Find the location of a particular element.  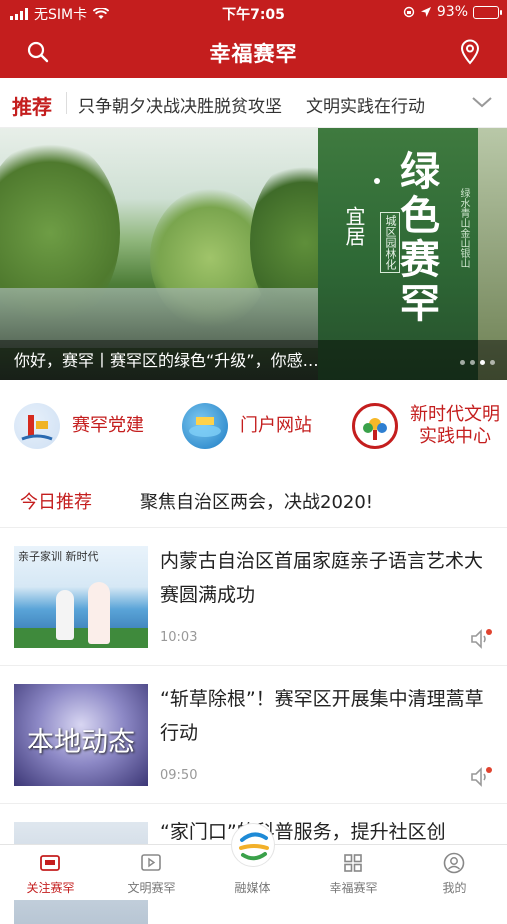

tab-happy-saihan: 幸福赛罕 is located at coordinates (353, 873).